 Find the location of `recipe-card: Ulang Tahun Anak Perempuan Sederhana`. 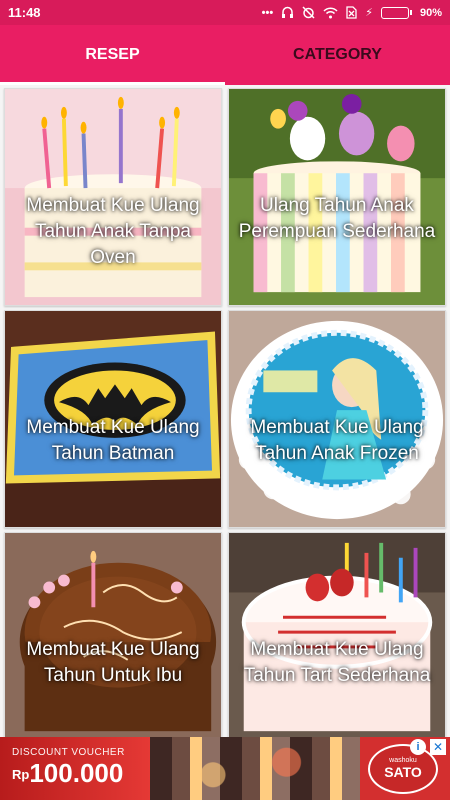

recipe-card: Ulang Tahun Anak Perempuan Sederhana is located at coordinates (337, 197).